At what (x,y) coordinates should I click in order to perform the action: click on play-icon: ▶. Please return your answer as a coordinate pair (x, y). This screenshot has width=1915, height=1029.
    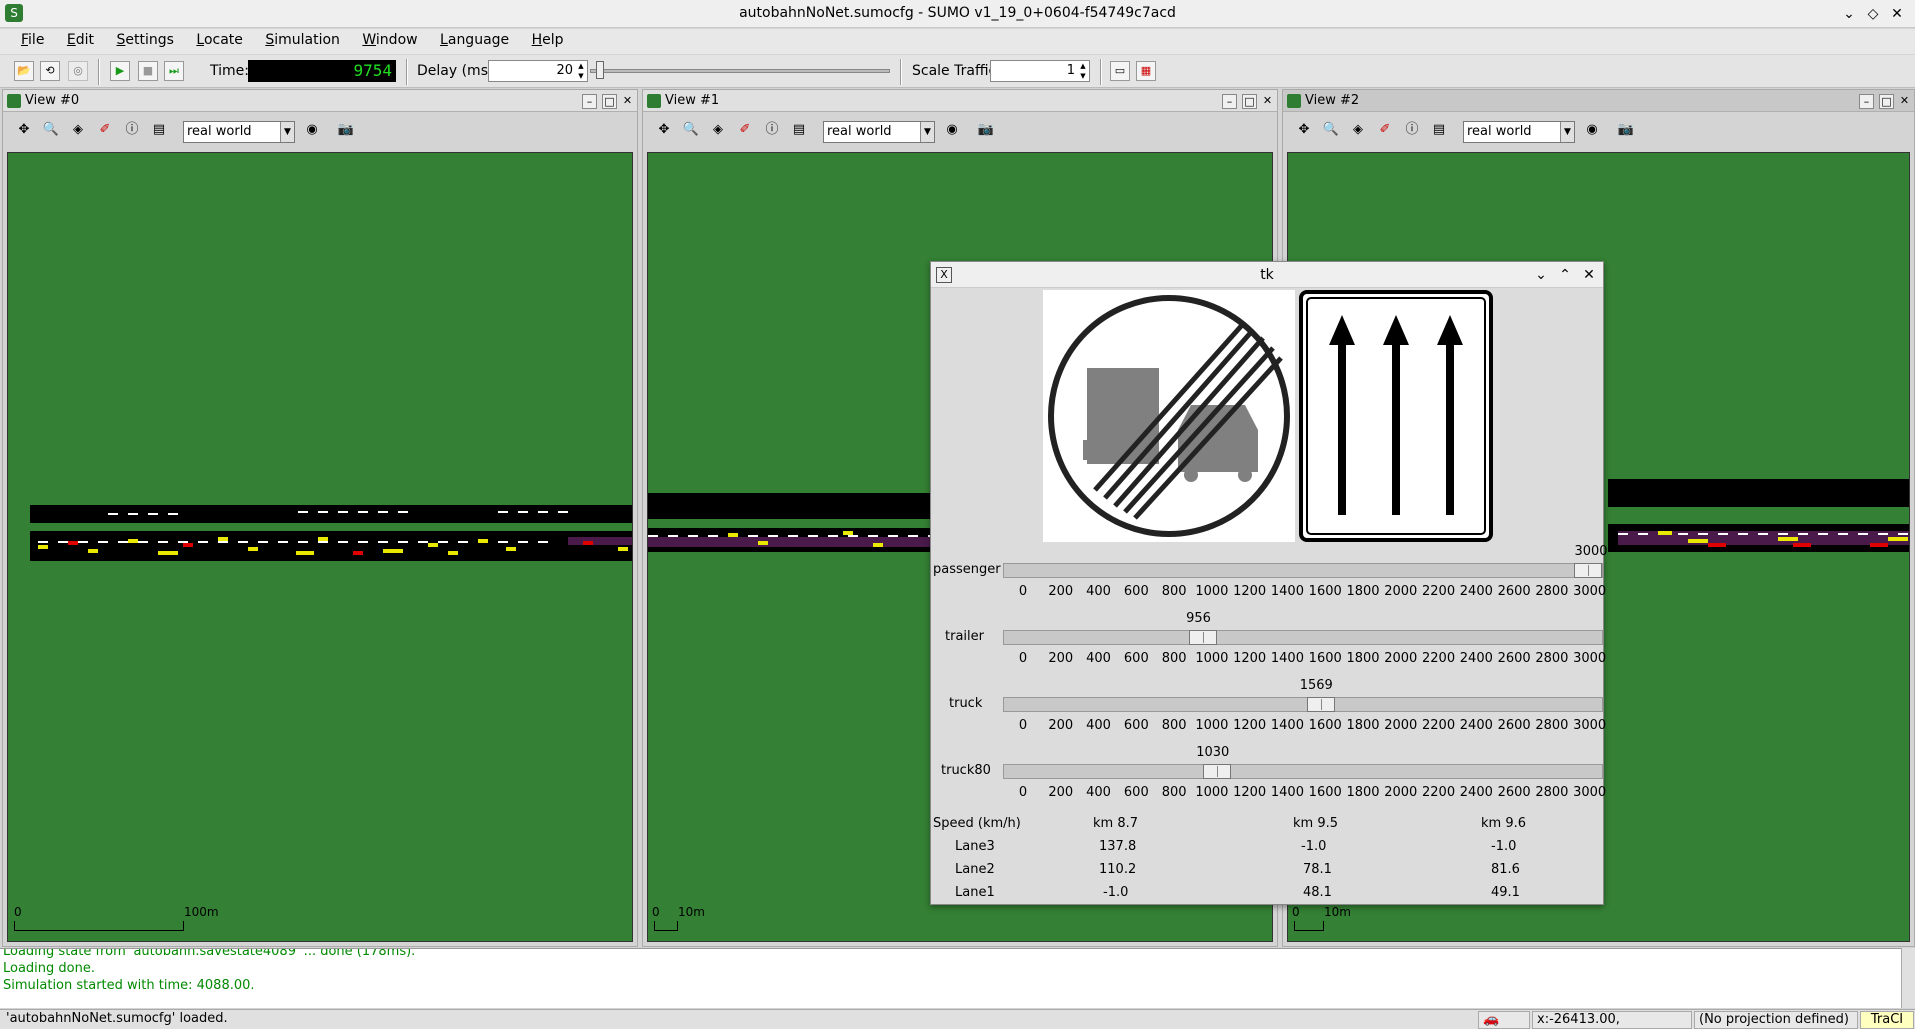
    Looking at the image, I should click on (120, 71).